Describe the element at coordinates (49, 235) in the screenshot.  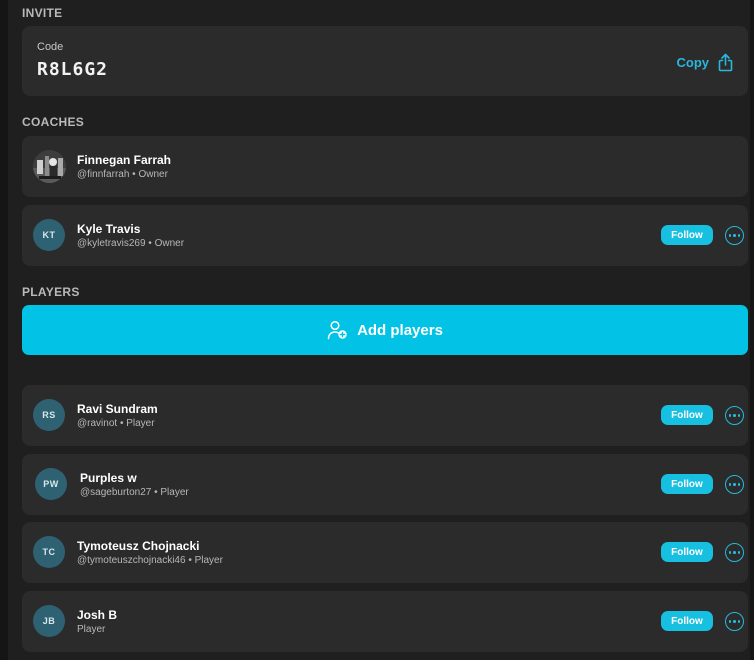
I see `avatar: KT` at that location.